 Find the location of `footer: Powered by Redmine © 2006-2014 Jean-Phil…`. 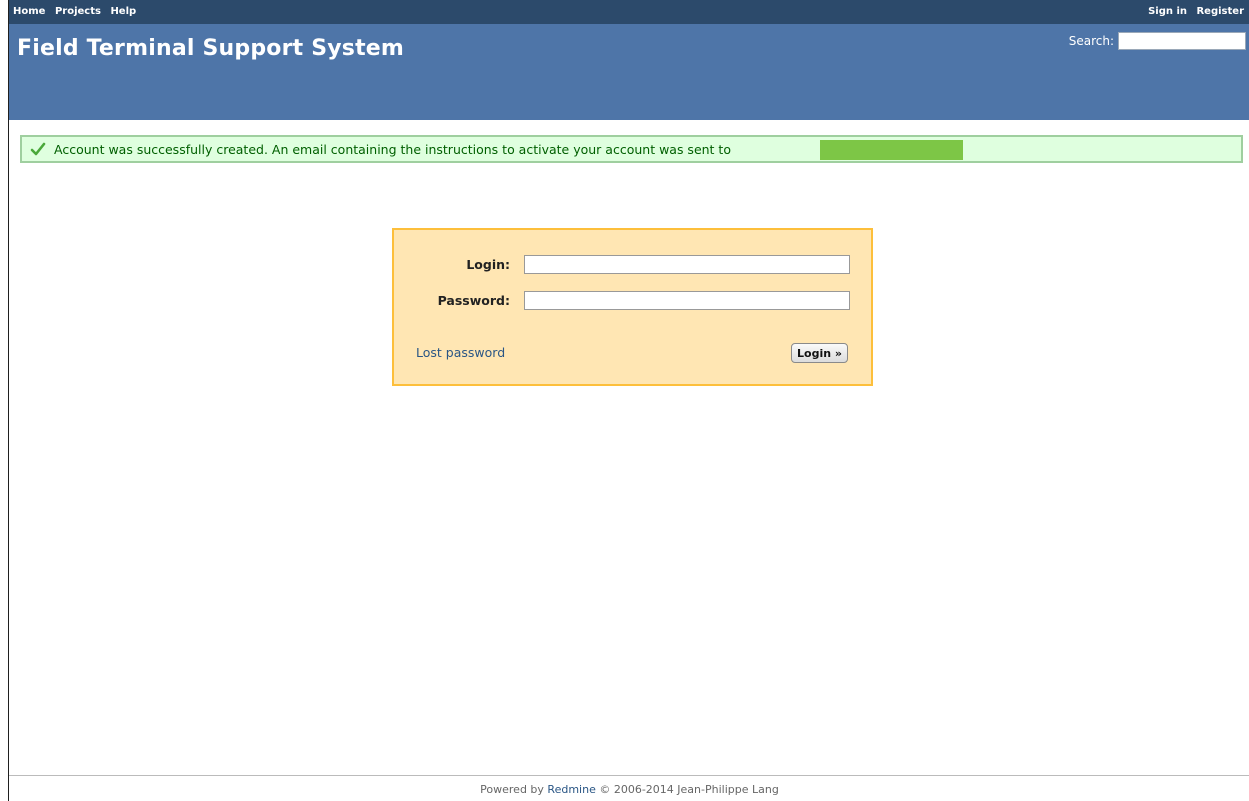

footer: Powered by Redmine © 2006-2014 Jean-Phil… is located at coordinates (629, 788).